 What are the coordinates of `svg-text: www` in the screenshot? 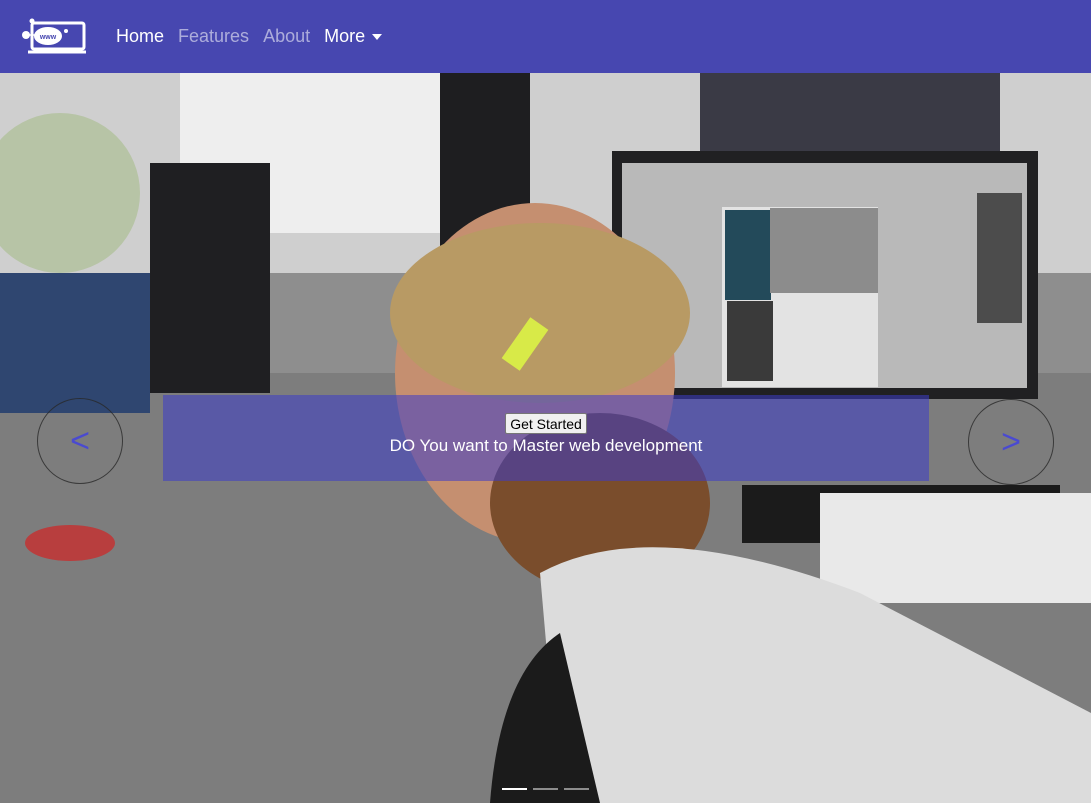 It's located at (48, 37).